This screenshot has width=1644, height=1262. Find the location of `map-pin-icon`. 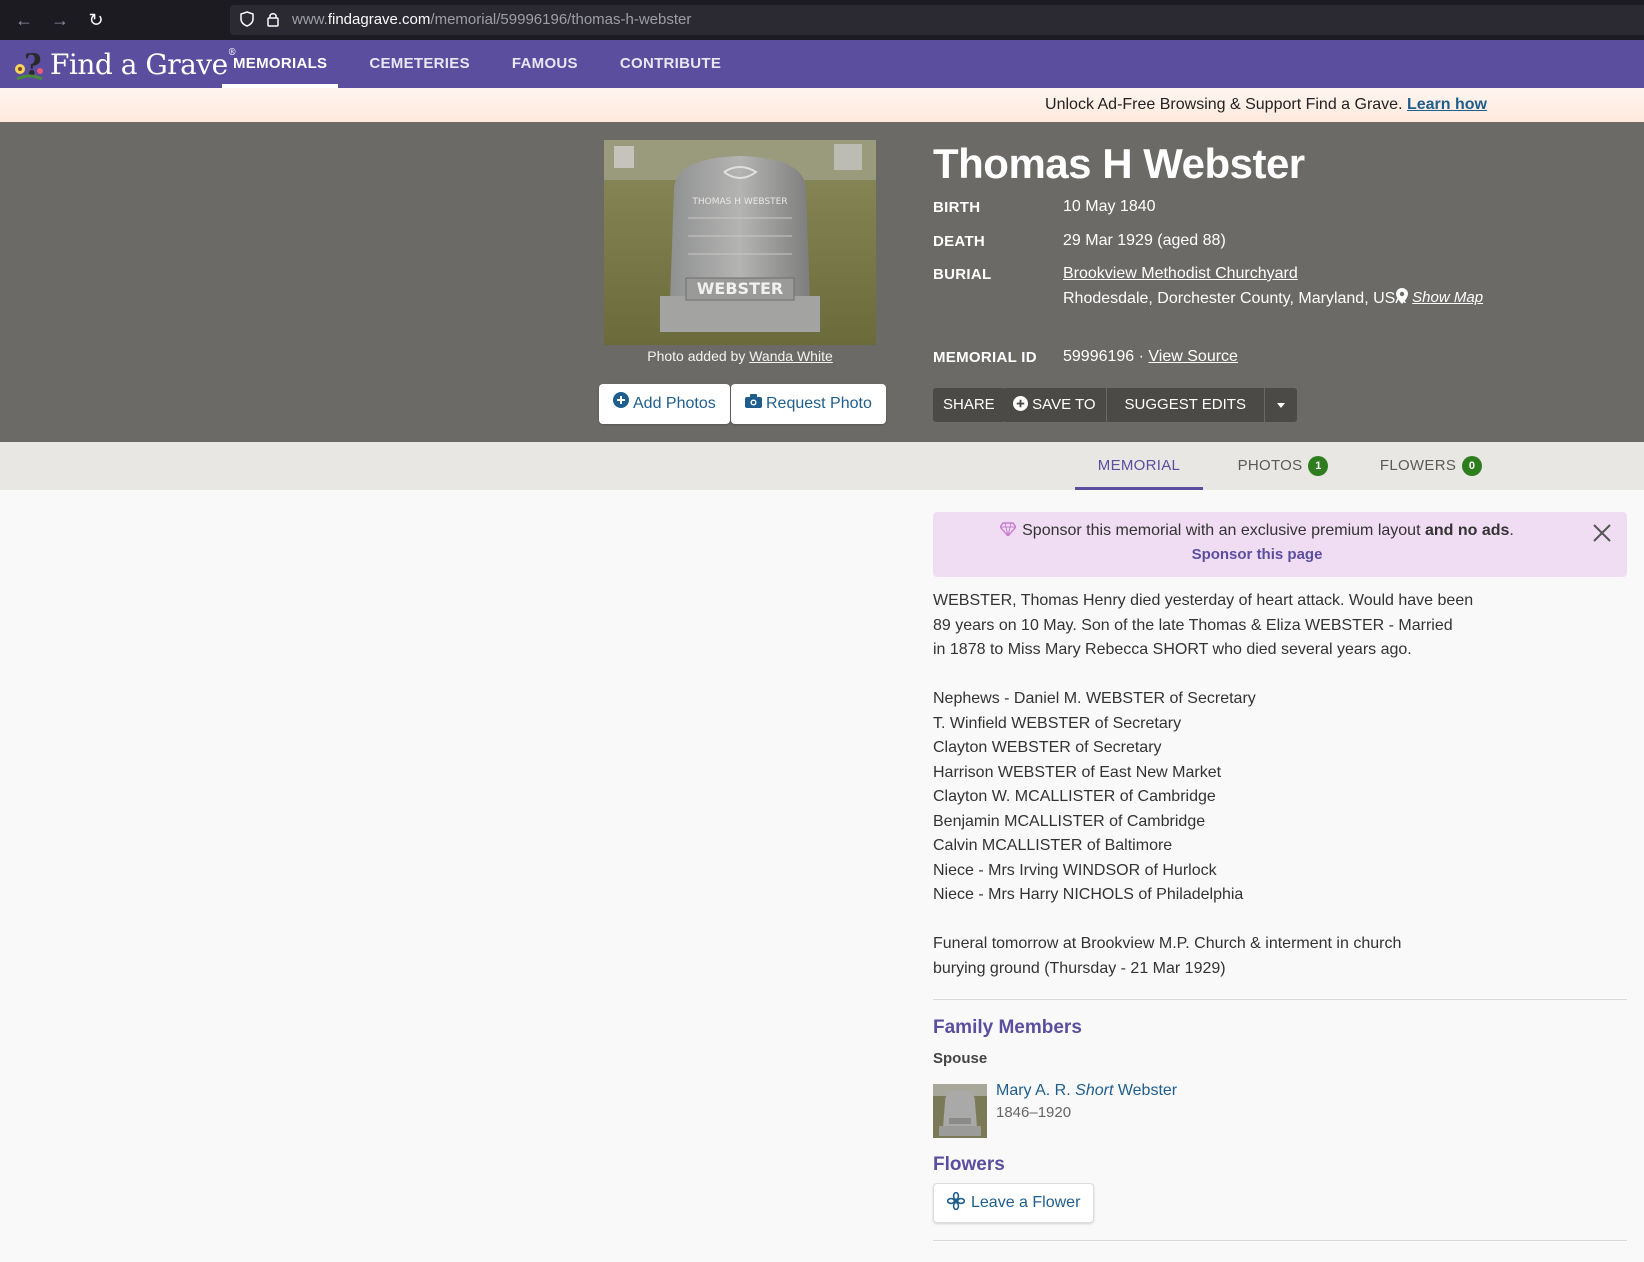

map-pin-icon is located at coordinates (1402, 297).